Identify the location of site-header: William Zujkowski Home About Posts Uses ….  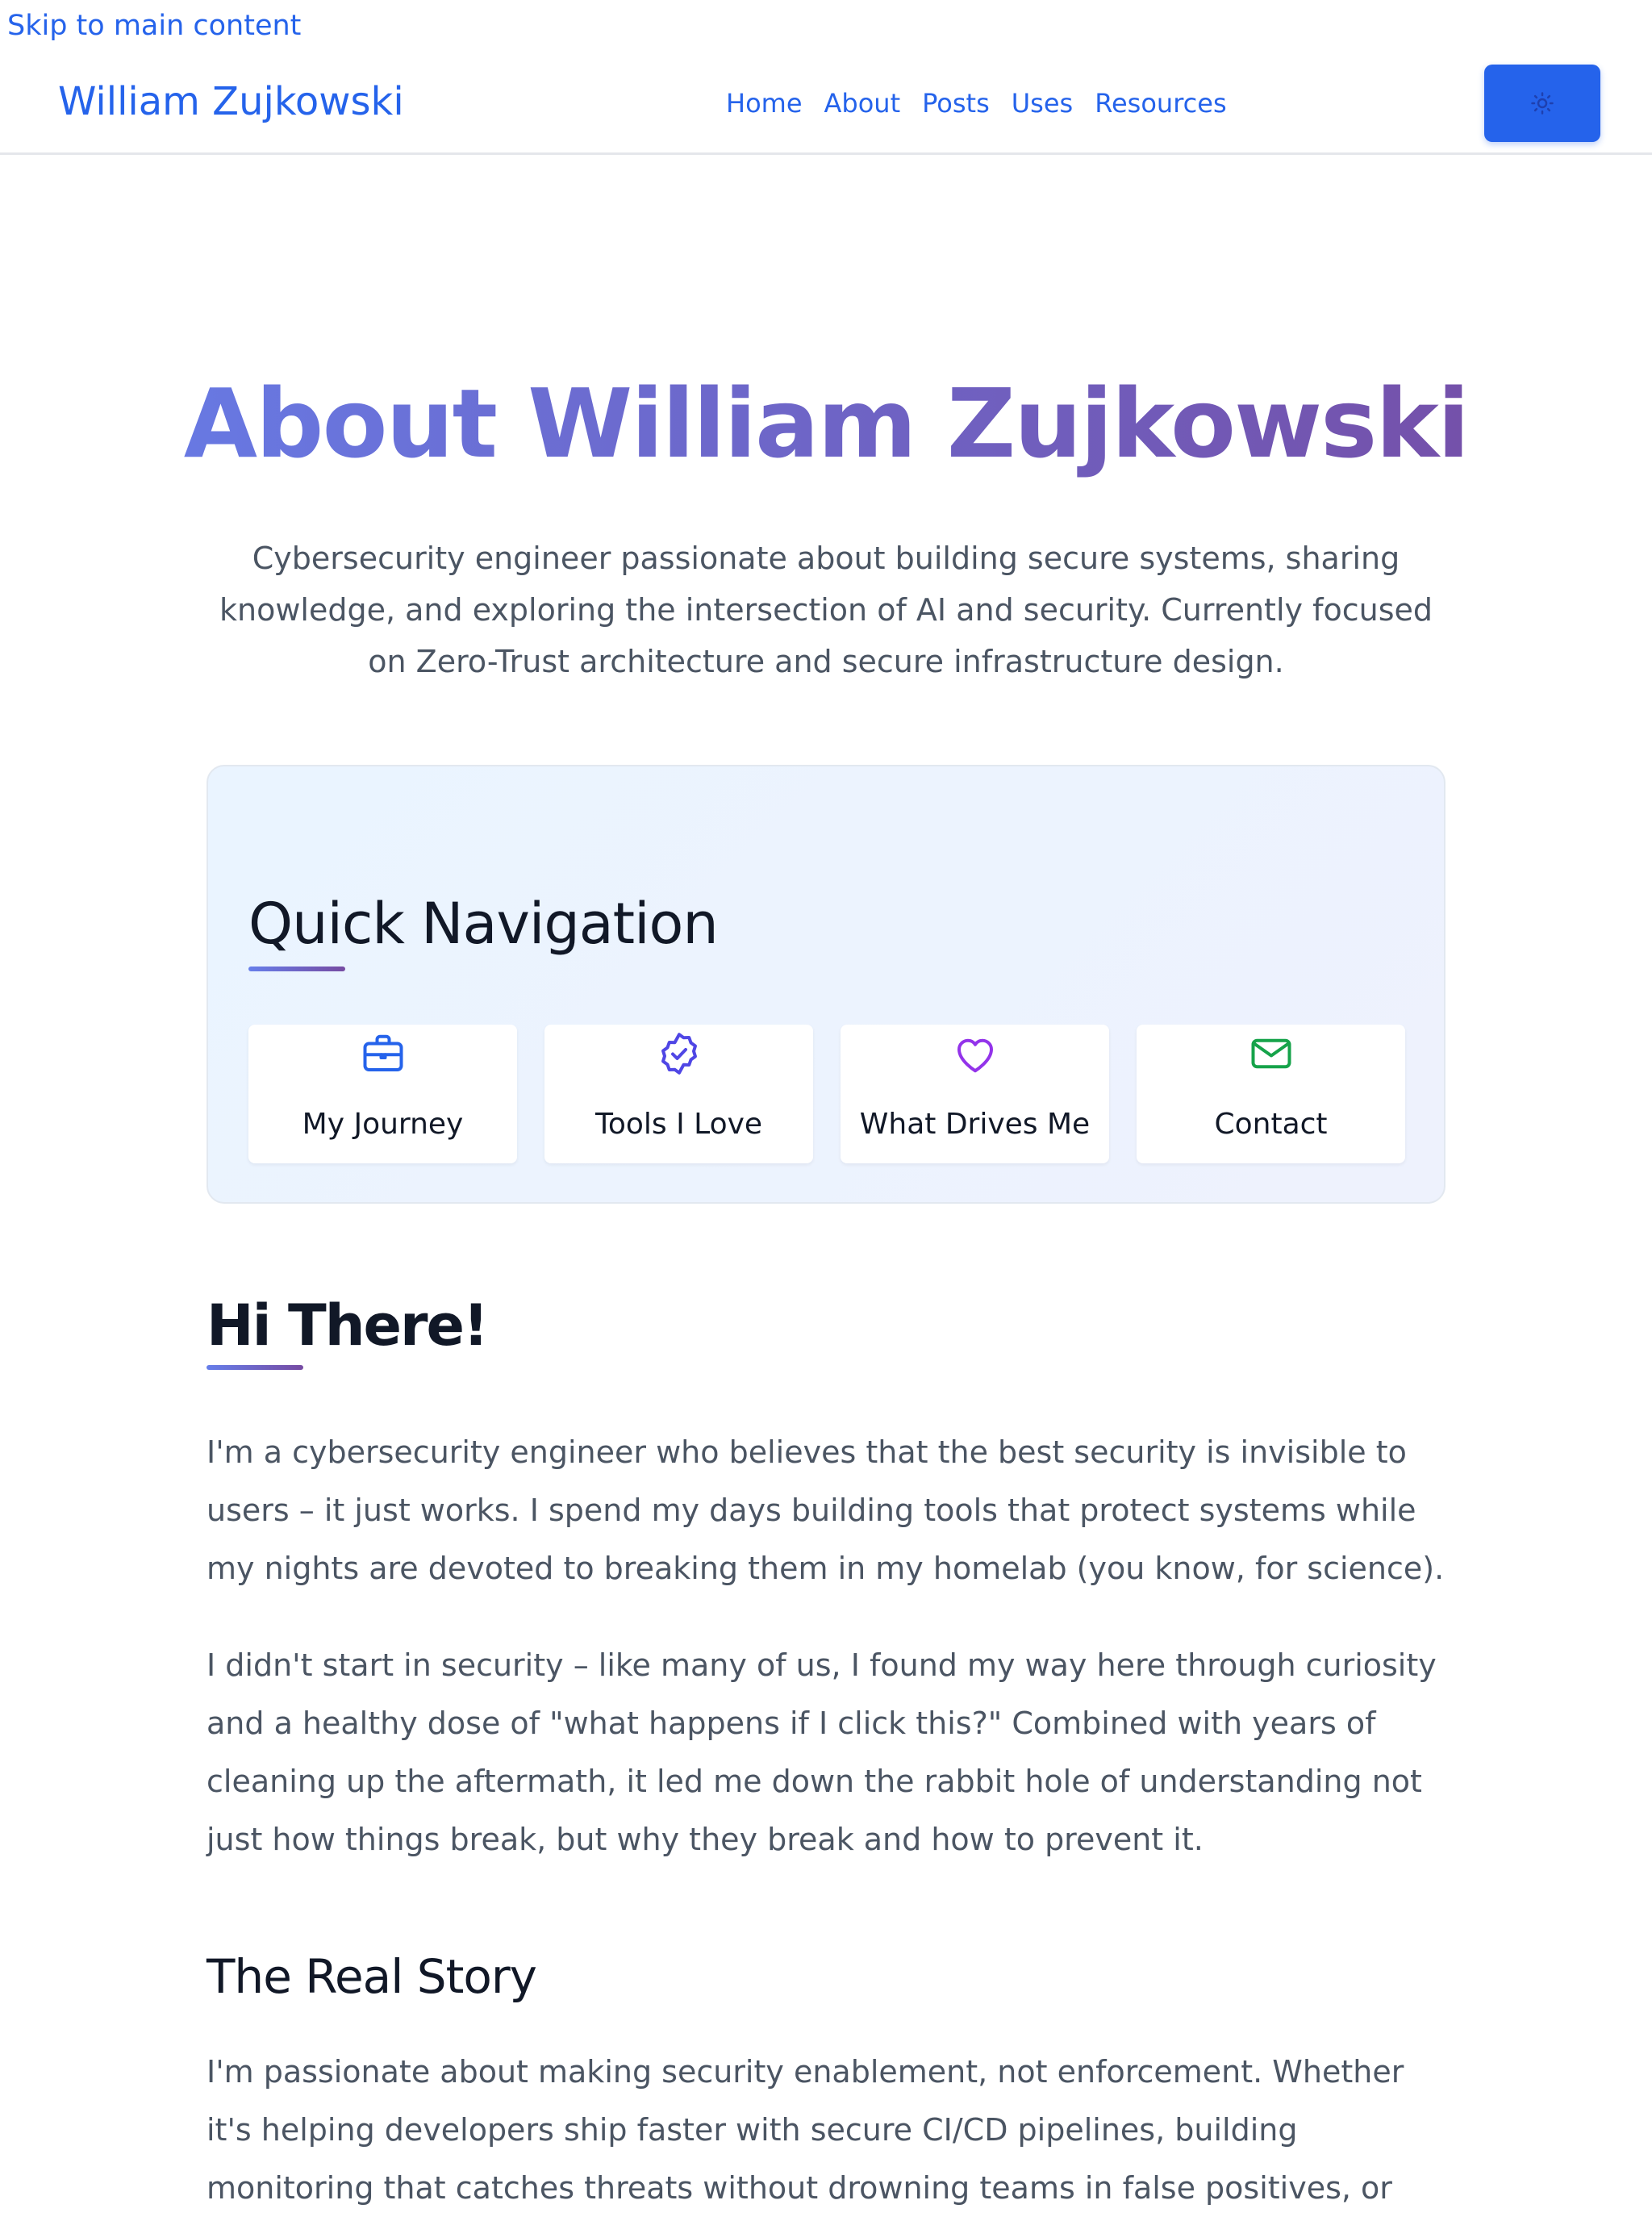
(826, 78).